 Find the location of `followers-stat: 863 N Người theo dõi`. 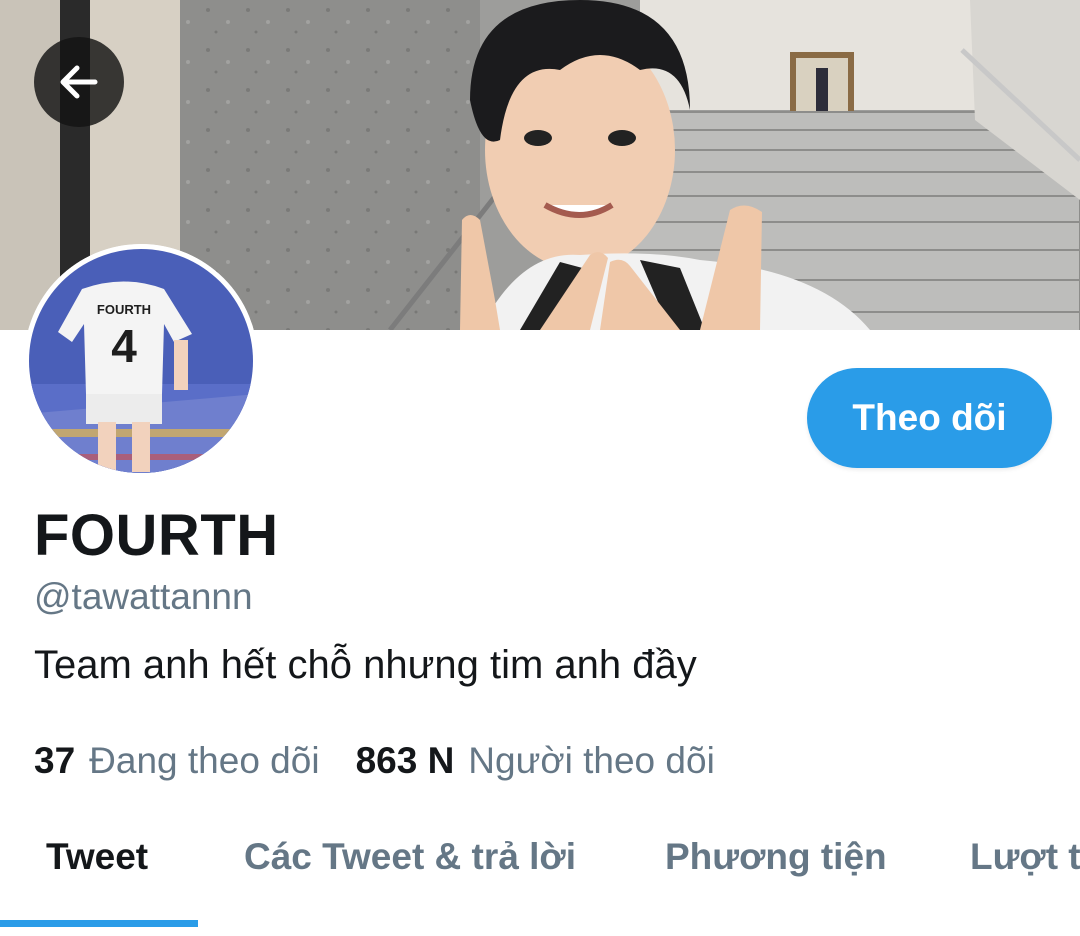

followers-stat: 863 N Người theo dõi is located at coordinates (535, 761).